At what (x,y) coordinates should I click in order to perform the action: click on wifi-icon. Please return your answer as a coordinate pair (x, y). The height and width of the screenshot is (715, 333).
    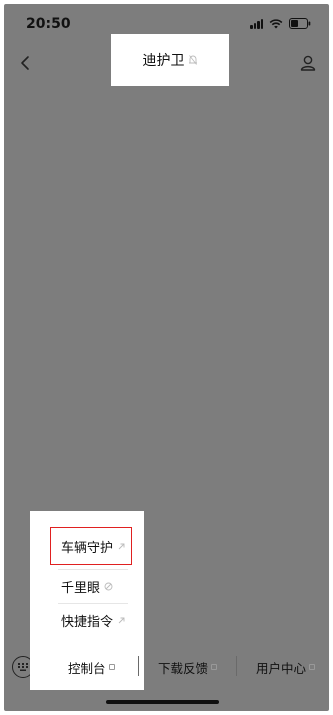
    Looking at the image, I should click on (276, 23).